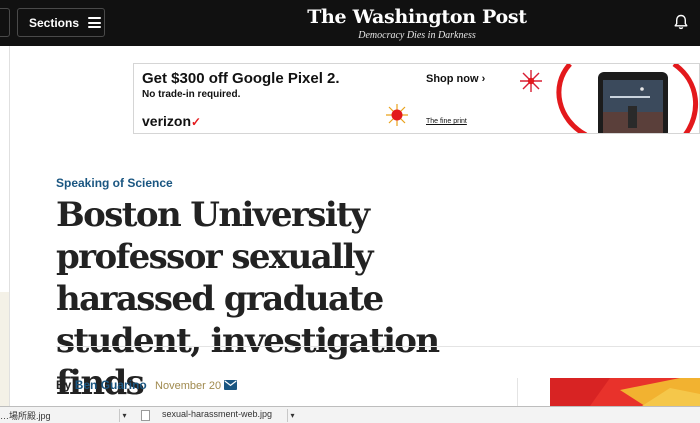  I want to click on sections-button: Sections, so click(61, 22).